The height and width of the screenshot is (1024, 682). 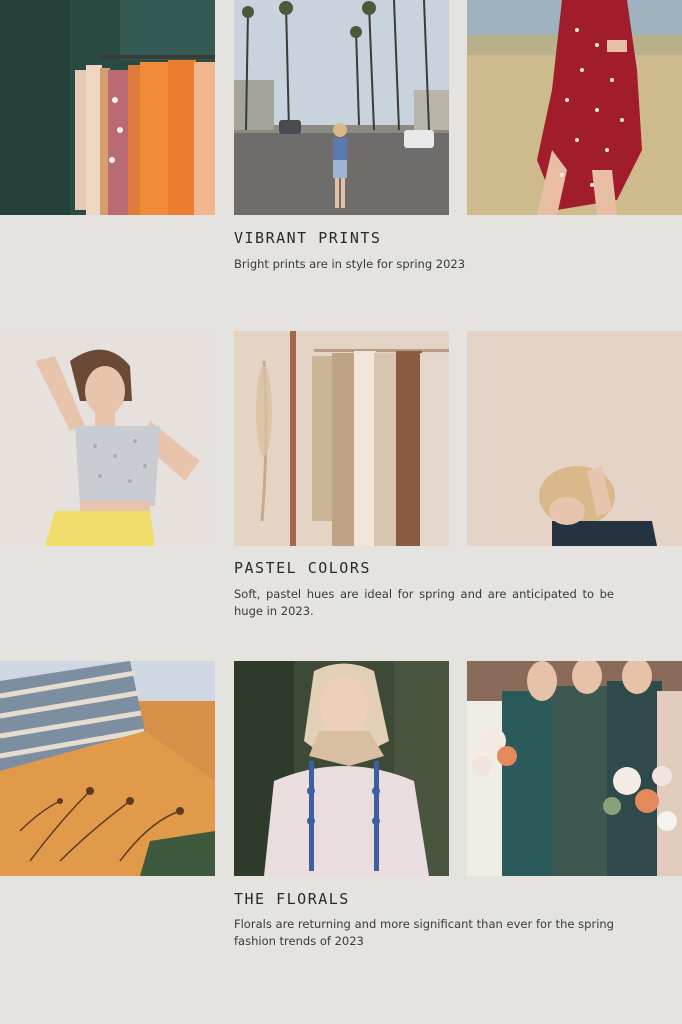 What do you see at coordinates (292, 899) in the screenshot?
I see `section-title: THE FLORALS` at bounding box center [292, 899].